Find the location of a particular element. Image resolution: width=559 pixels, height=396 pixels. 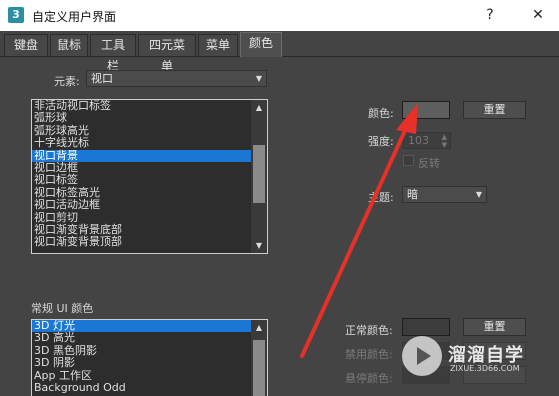

watermark-logo-icon is located at coordinates (422, 356).